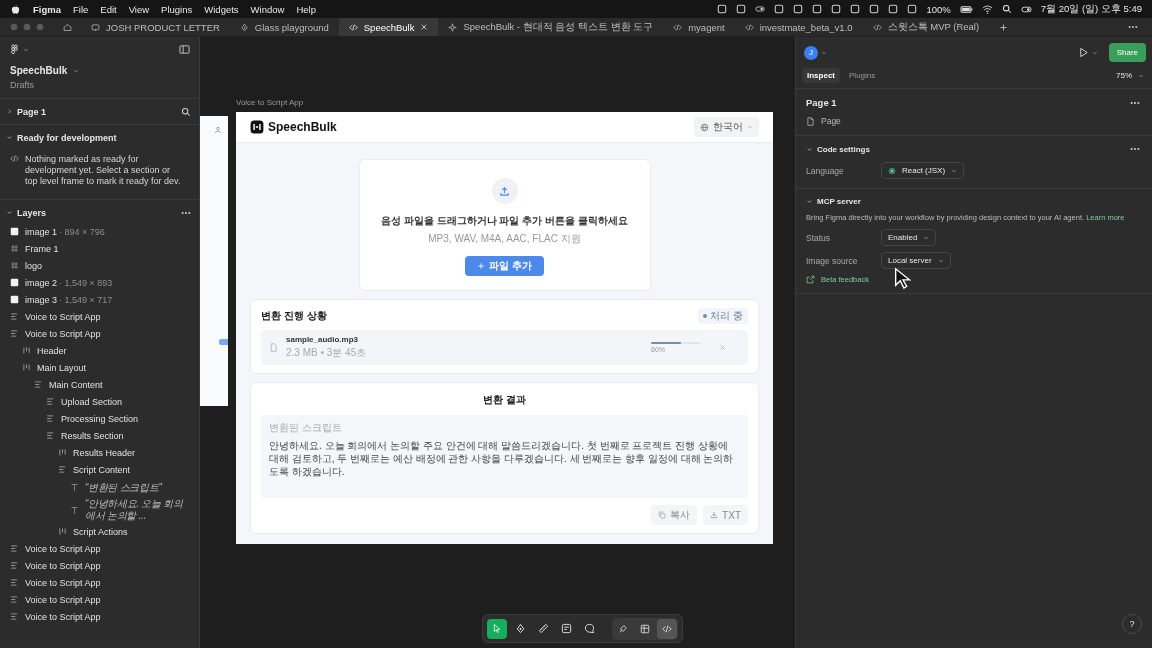 Image resolution: width=1152 pixels, height=648 pixels. Describe the element at coordinates (811, 52) in the screenshot. I see `avatar: J` at that location.